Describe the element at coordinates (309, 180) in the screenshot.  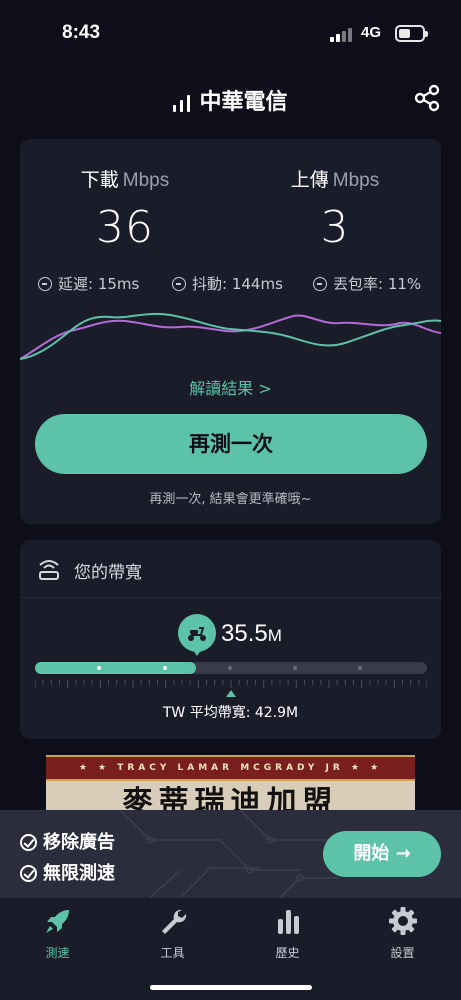
I see `upload-label: 上傳` at that location.